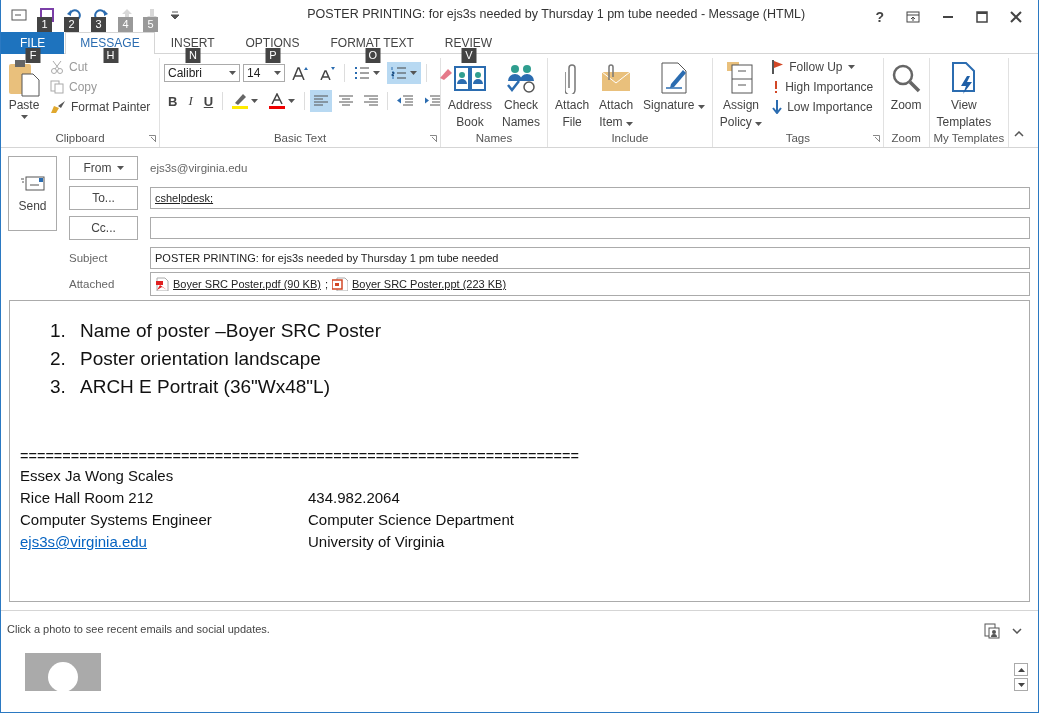  I want to click on send-envelope-icon, so click(32, 182).